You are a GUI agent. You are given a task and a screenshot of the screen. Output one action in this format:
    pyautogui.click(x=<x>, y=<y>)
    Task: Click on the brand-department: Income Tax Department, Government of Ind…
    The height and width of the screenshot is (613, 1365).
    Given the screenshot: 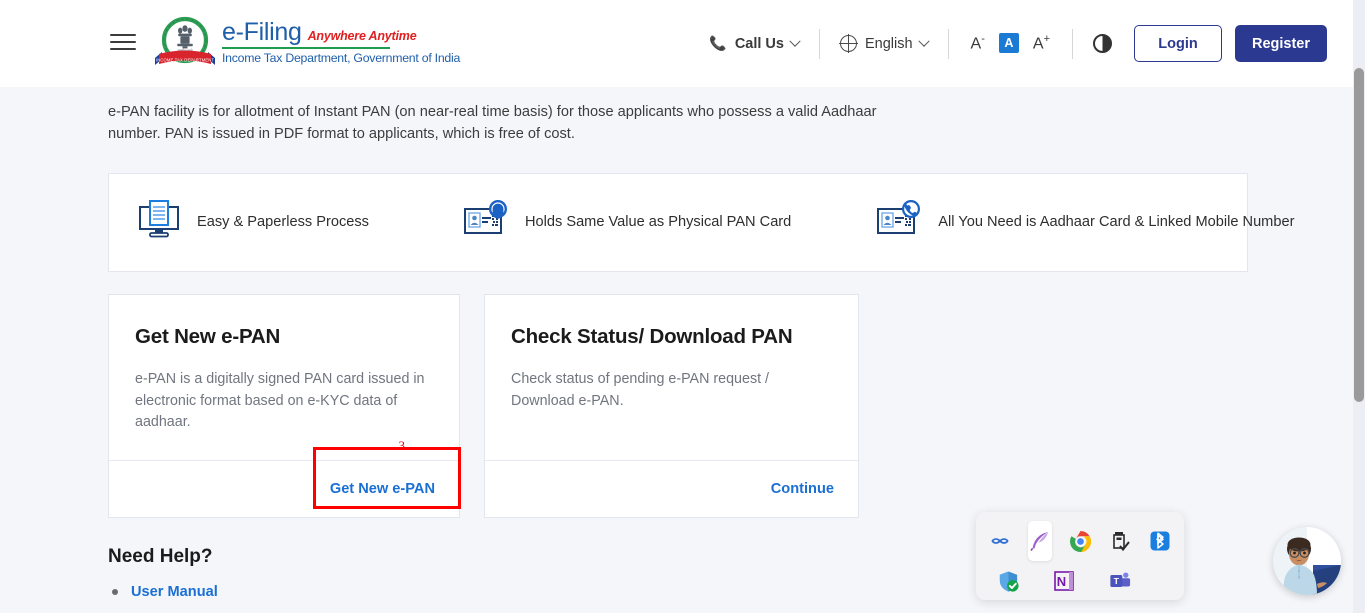 What is the action you would take?
    pyautogui.click(x=341, y=58)
    